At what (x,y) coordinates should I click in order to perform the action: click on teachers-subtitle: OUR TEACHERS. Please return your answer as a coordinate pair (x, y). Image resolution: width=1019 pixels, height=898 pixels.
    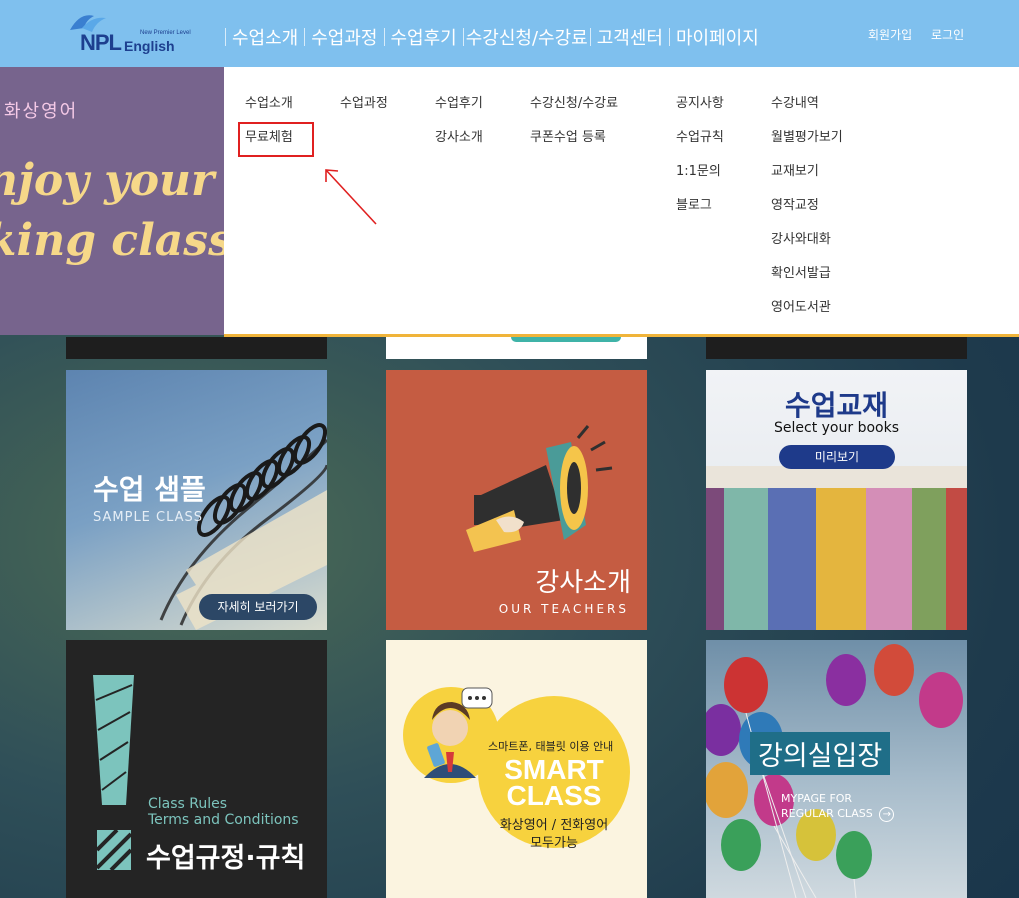
    Looking at the image, I should click on (563, 609).